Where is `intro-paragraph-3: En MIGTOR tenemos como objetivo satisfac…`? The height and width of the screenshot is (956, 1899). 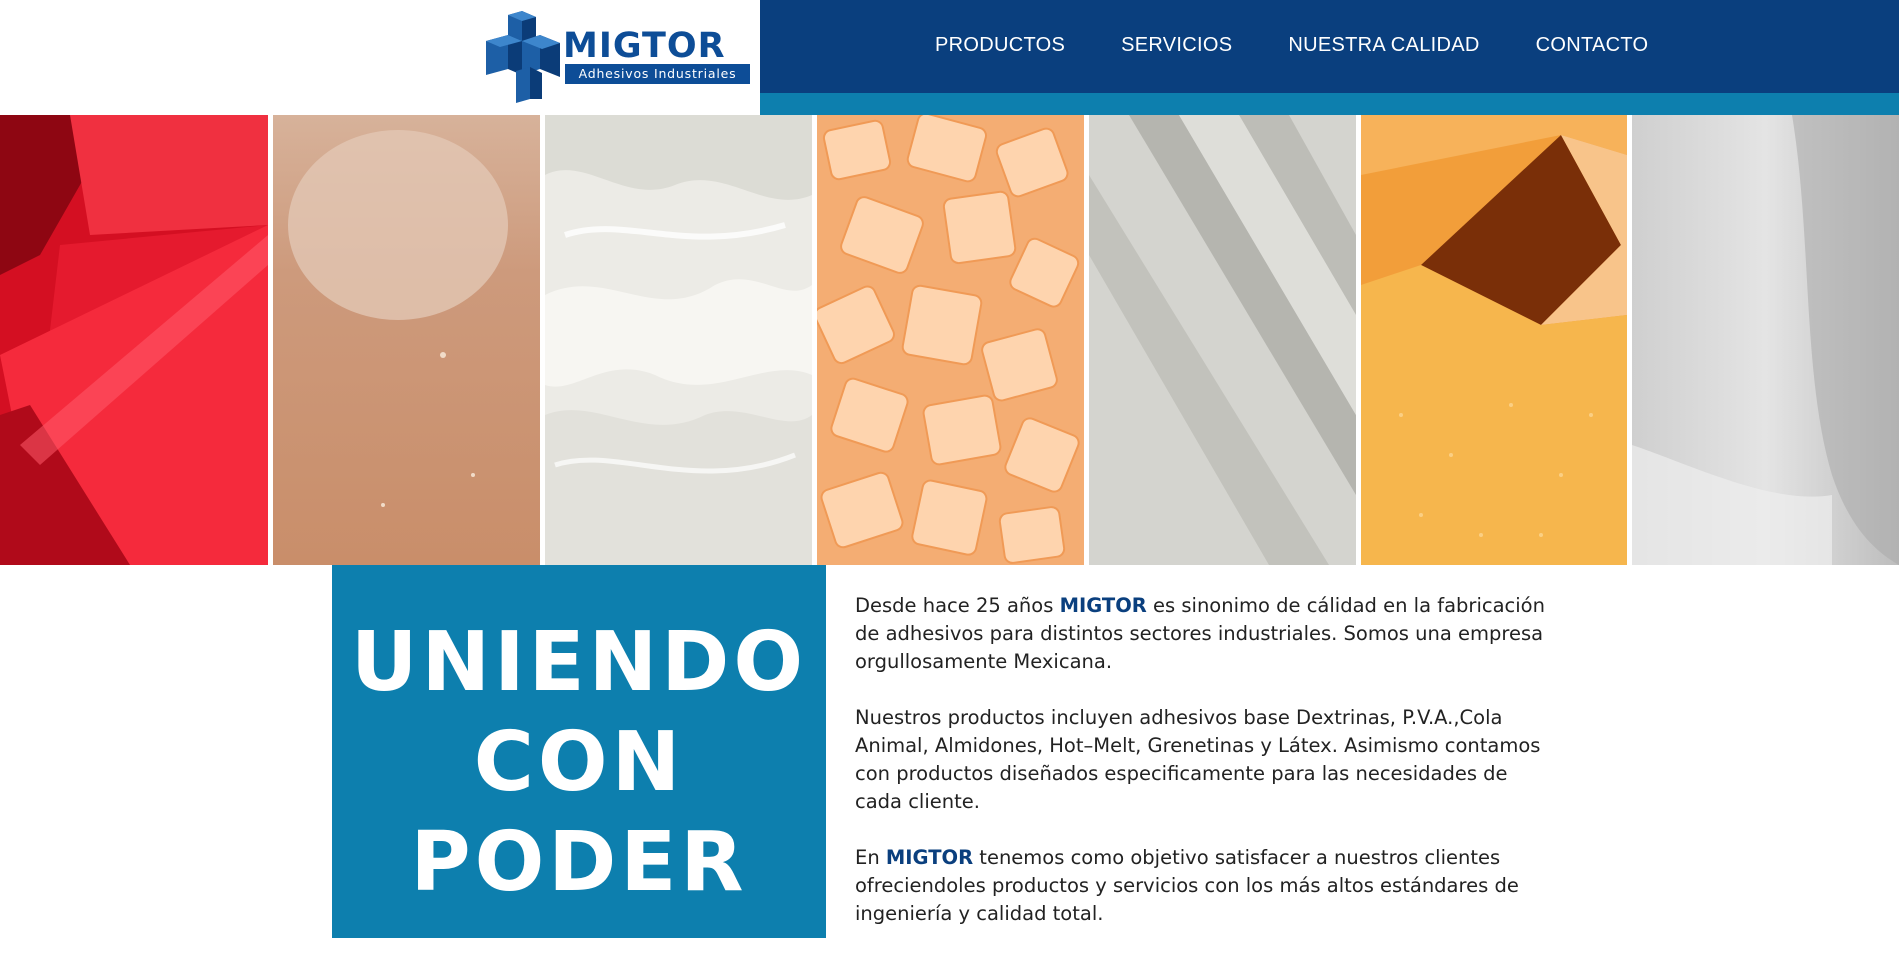
intro-paragraph-3: En MIGTOR tenemos como objetivo satisfac… is located at coordinates (1200, 886).